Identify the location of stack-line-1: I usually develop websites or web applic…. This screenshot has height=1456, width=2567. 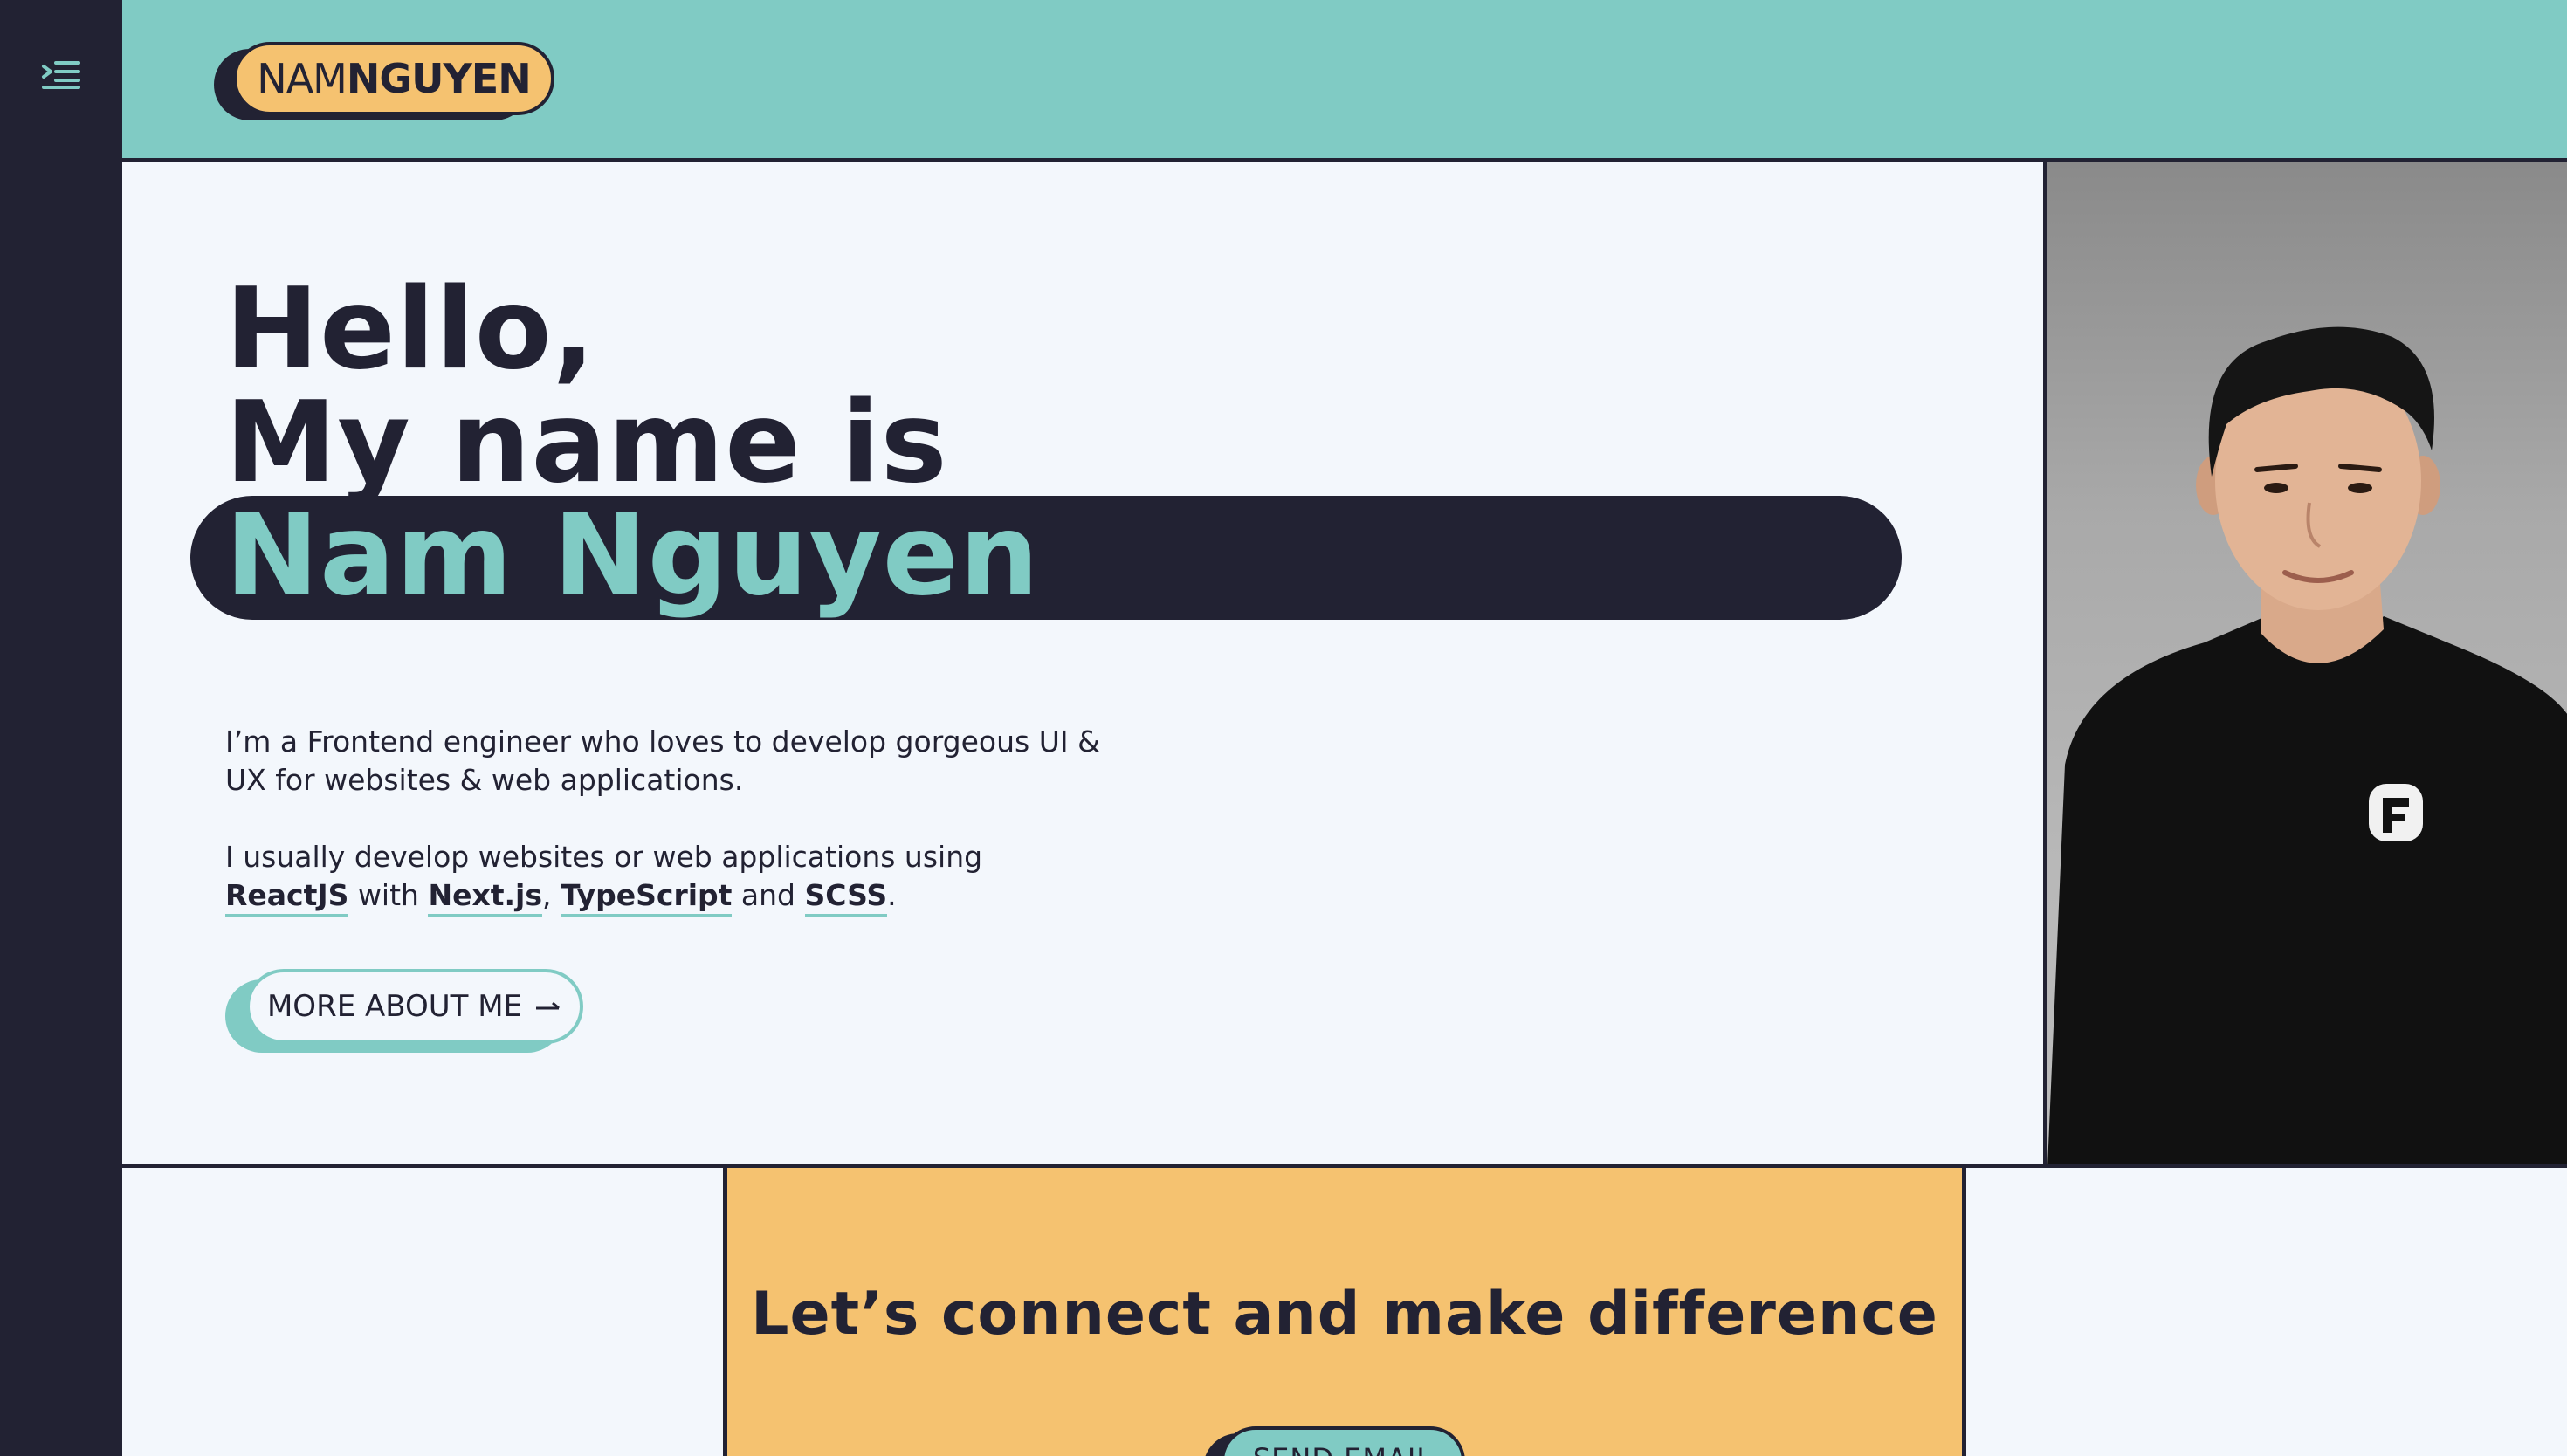
(604, 857).